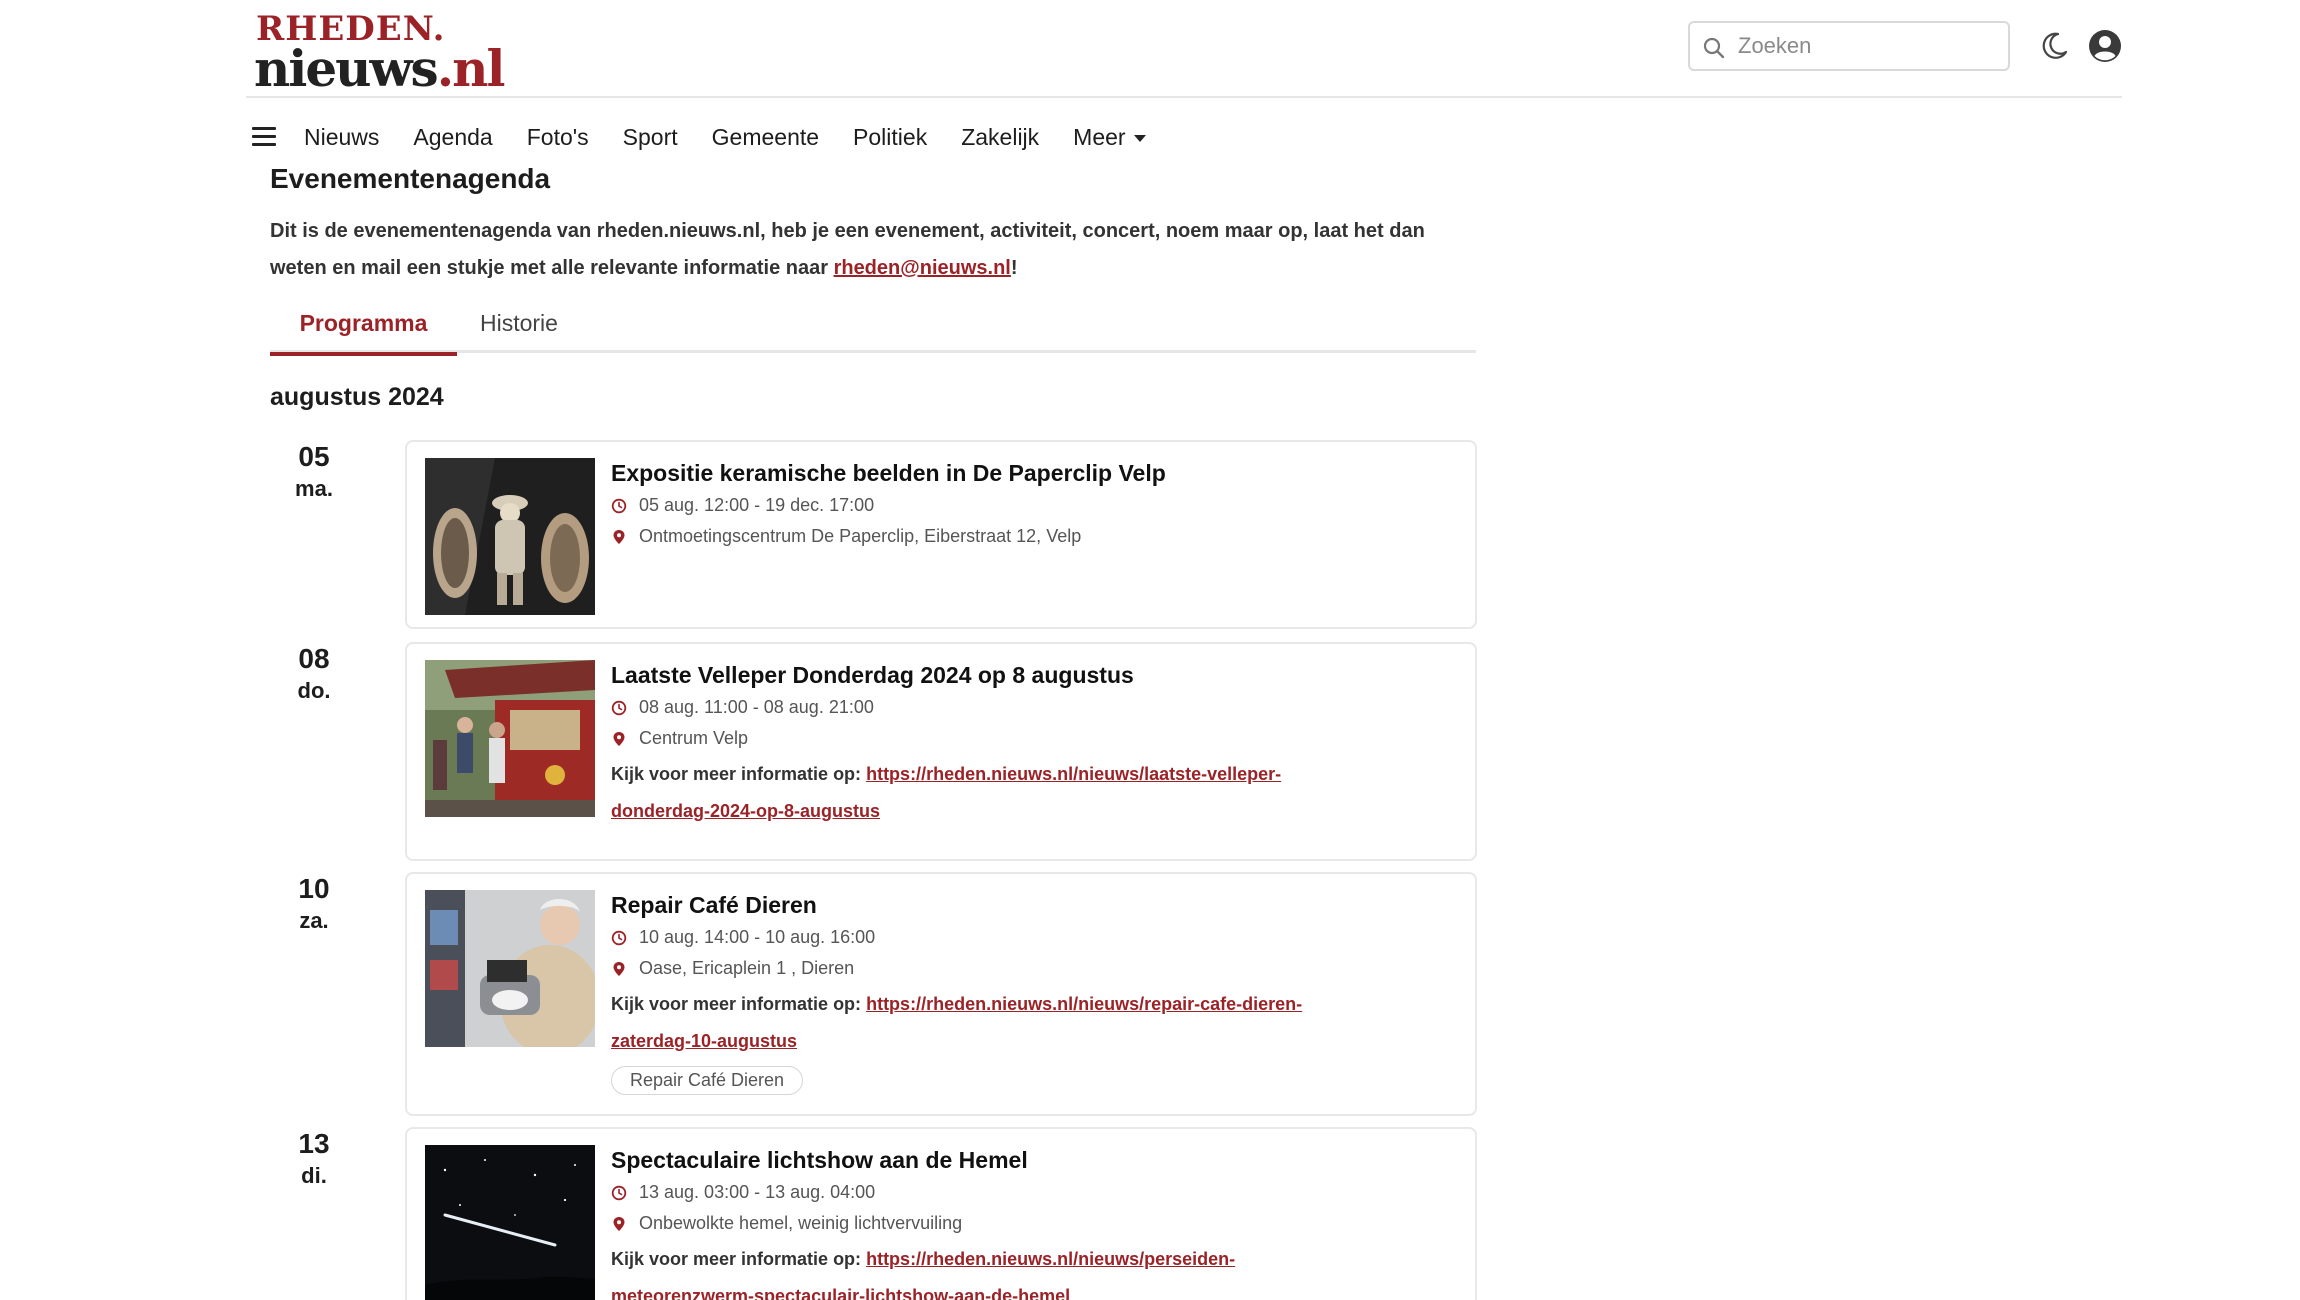  Describe the element at coordinates (801, 1223) in the screenshot. I see `event-location-text: Onbewolkte hemel, weinig lichtvervuiling` at that location.